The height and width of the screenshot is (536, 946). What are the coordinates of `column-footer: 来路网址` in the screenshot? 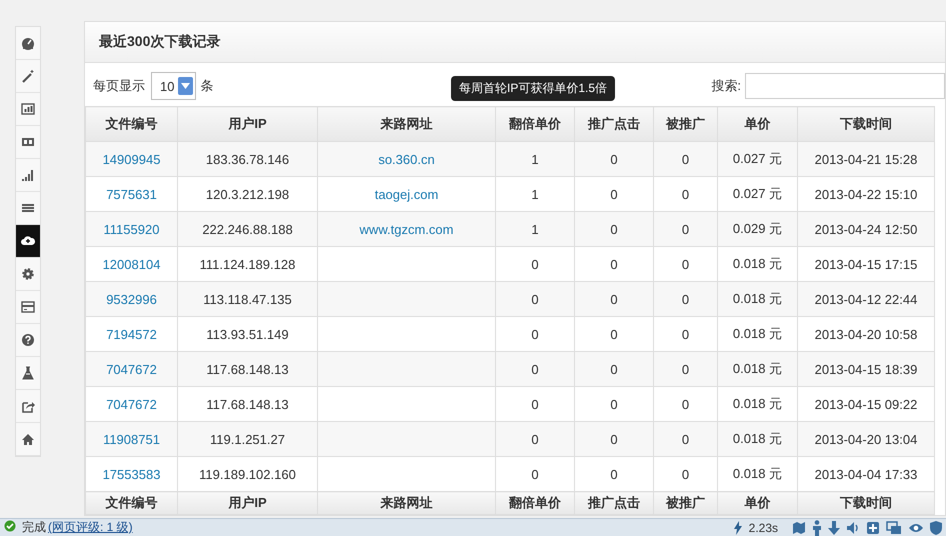 It's located at (407, 503).